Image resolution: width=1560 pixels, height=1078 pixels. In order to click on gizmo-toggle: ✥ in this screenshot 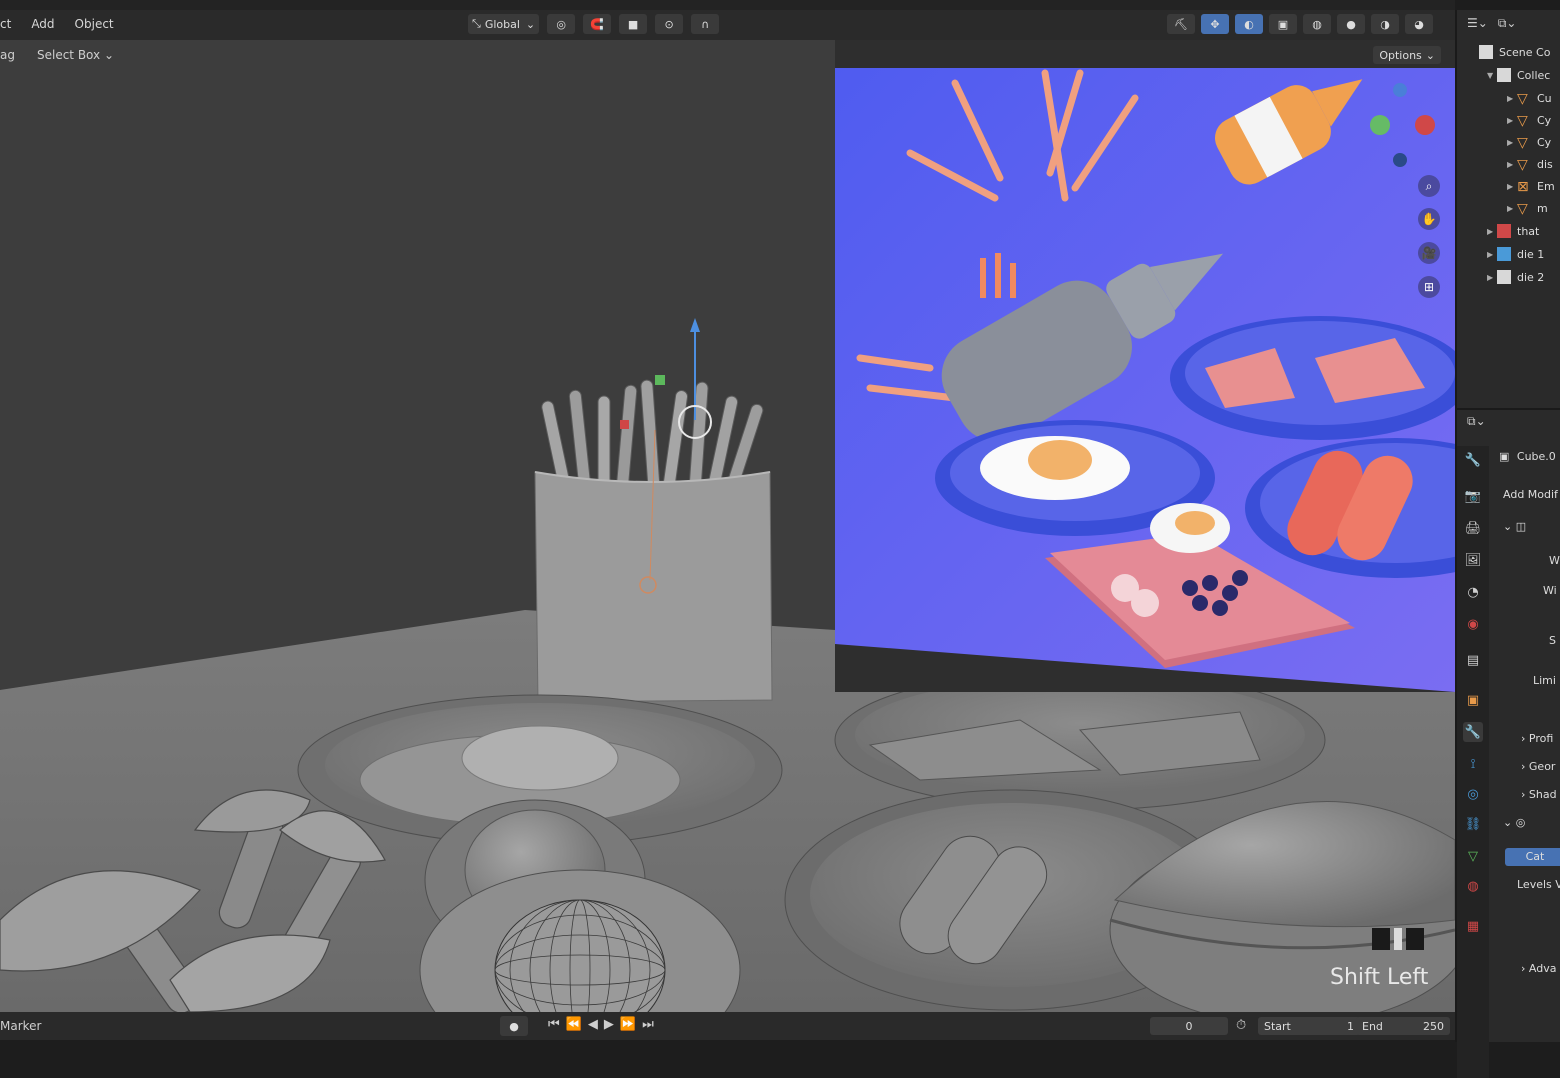, I will do `click(1215, 24)`.